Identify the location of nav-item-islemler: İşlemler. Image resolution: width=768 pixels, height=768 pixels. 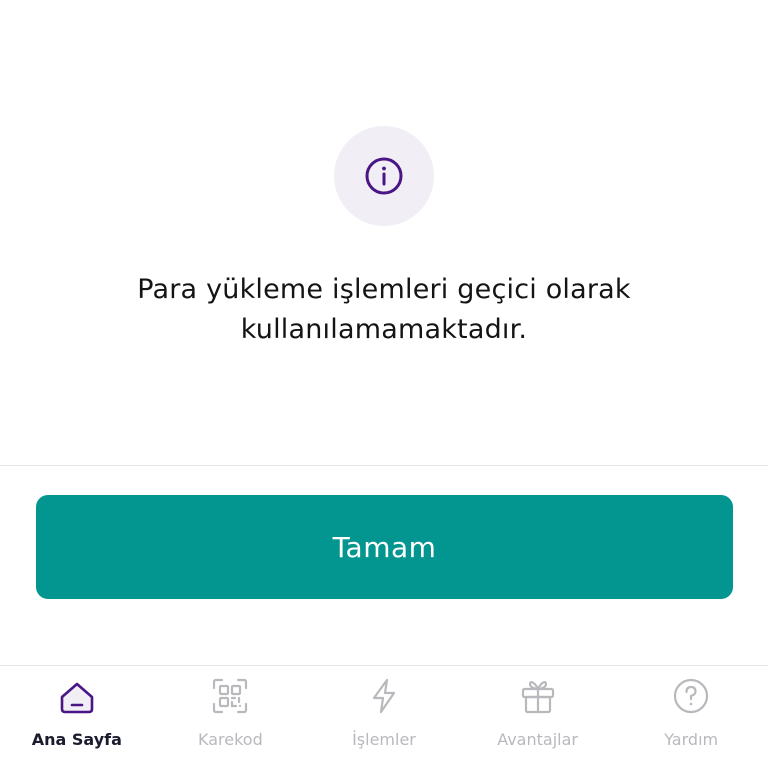
(384, 717).